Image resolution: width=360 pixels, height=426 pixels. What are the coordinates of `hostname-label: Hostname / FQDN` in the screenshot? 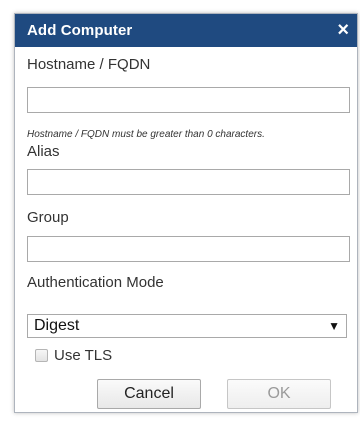 It's located at (89, 64).